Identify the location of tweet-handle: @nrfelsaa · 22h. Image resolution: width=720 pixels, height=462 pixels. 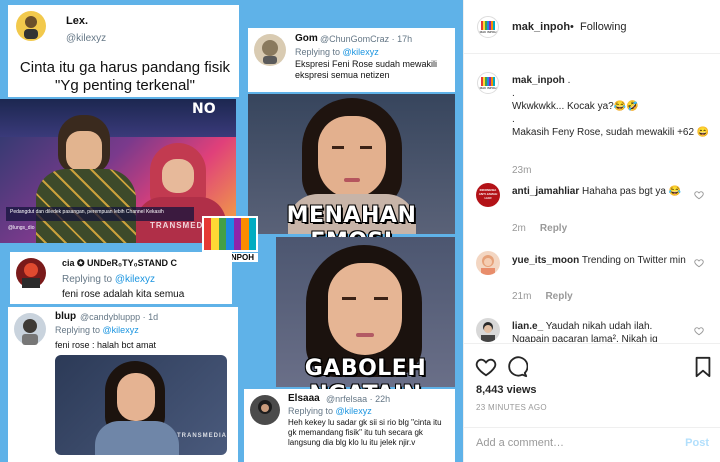
(358, 399).